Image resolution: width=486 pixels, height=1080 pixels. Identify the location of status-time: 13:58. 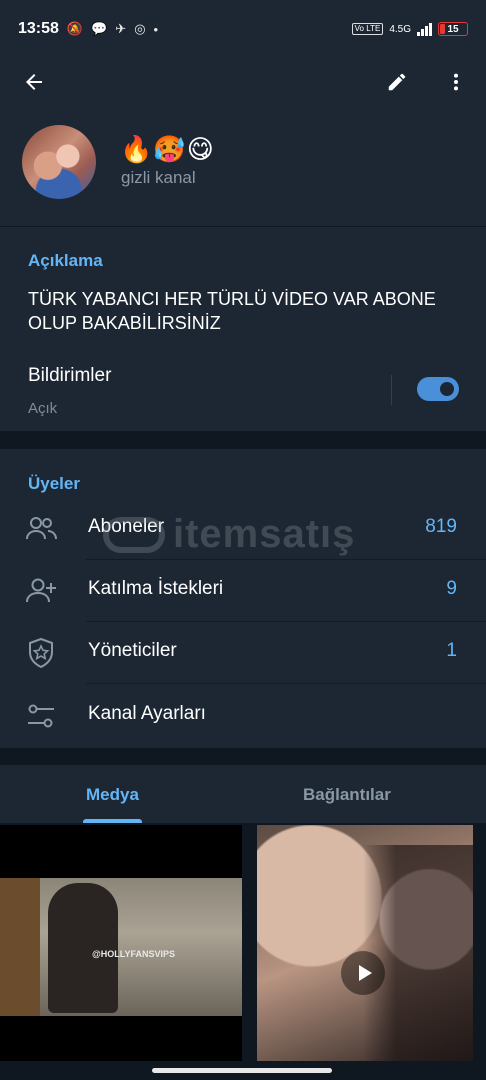
(38, 28).